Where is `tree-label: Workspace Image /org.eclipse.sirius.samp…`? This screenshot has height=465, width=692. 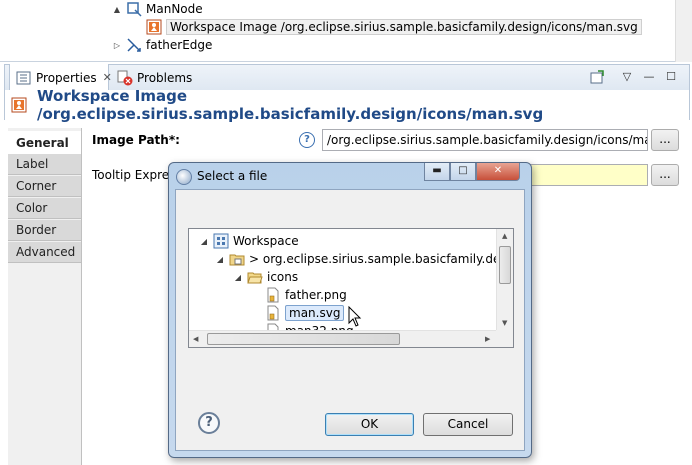
tree-label: Workspace Image /org.eclipse.sirius.samp… is located at coordinates (404, 27).